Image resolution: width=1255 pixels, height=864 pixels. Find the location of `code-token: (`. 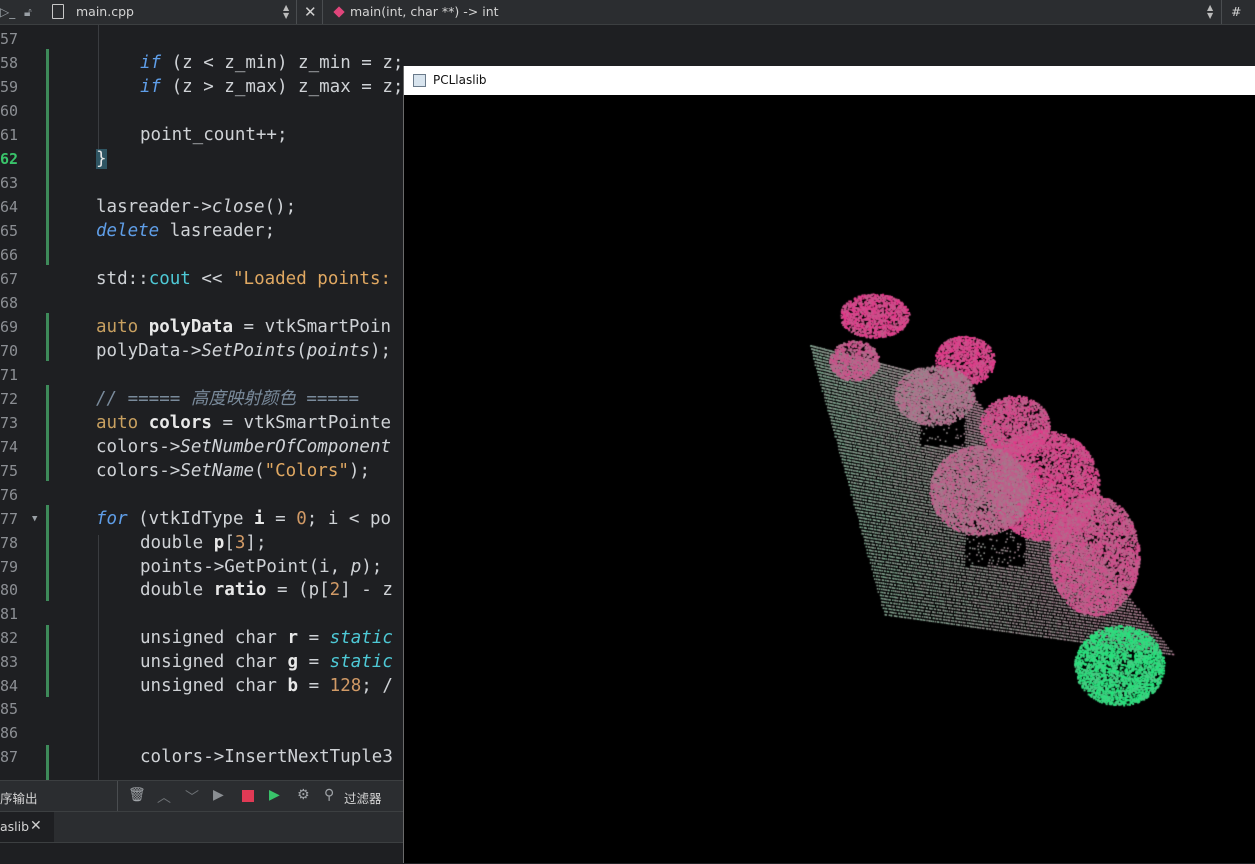

code-token: ( is located at coordinates (301, 351).